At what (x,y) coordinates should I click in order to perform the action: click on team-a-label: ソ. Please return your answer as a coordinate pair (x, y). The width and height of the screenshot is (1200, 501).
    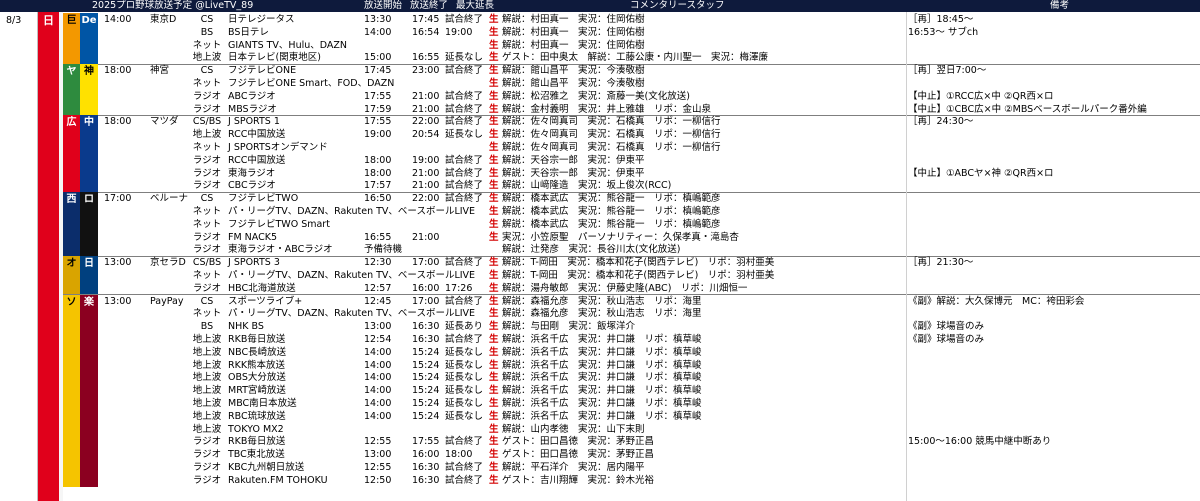
    Looking at the image, I should click on (71, 302).